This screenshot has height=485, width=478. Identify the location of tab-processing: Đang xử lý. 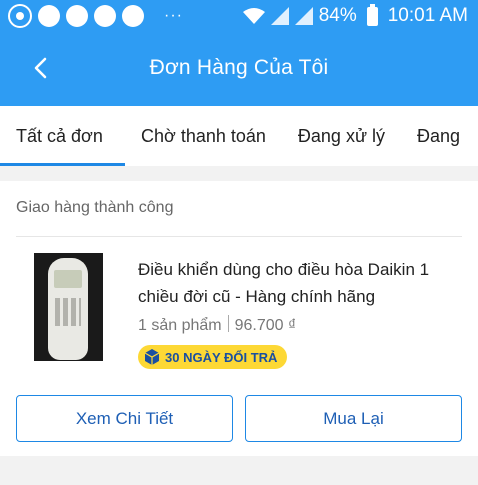
(341, 136).